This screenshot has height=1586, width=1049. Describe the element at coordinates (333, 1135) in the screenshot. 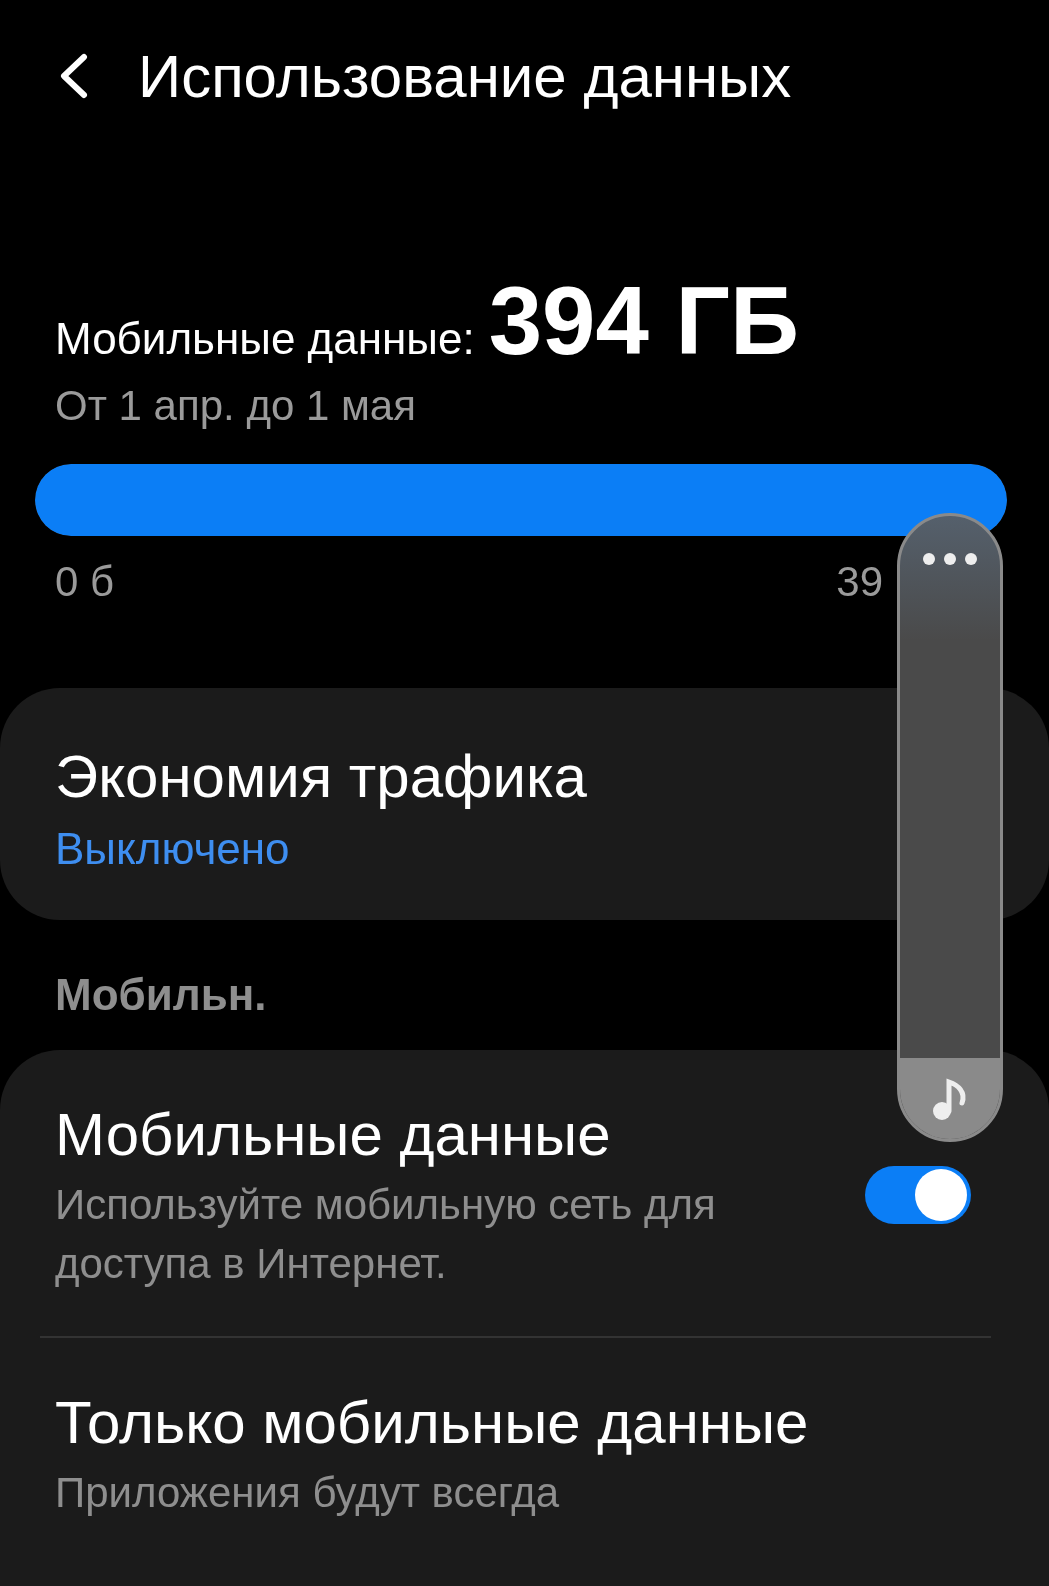

I see `setting-title: Мобильные данные` at that location.